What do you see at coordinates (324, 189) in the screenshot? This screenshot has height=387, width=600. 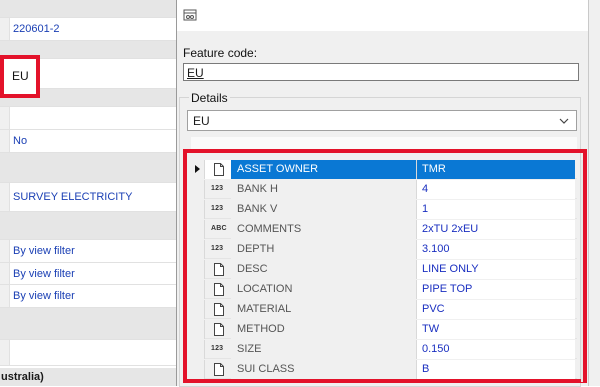 I see `attribute-name: BANK H` at bounding box center [324, 189].